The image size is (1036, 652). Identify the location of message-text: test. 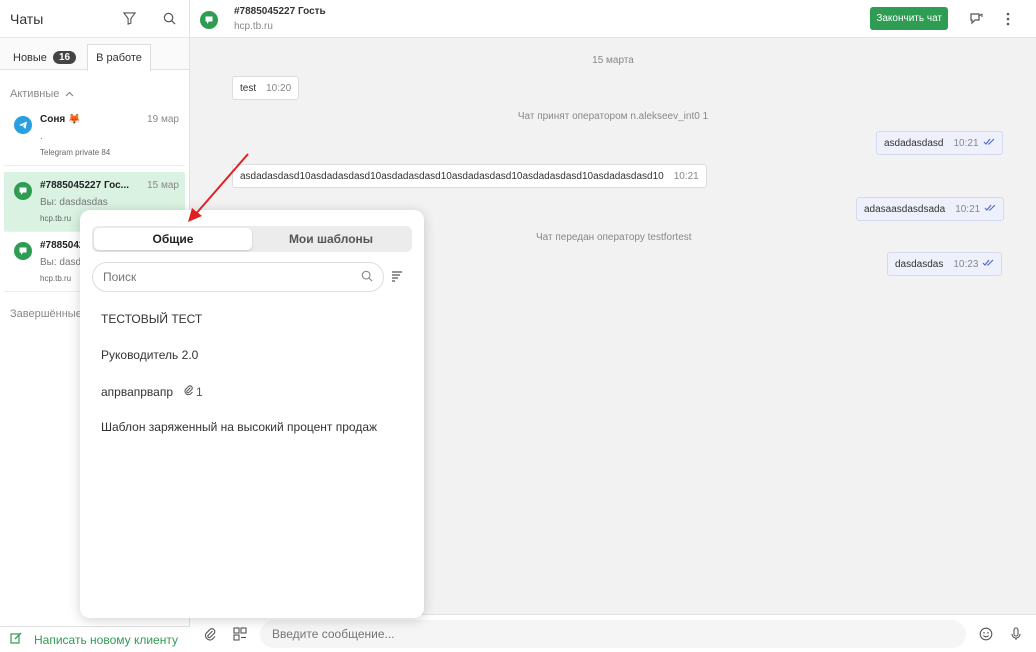
(248, 88).